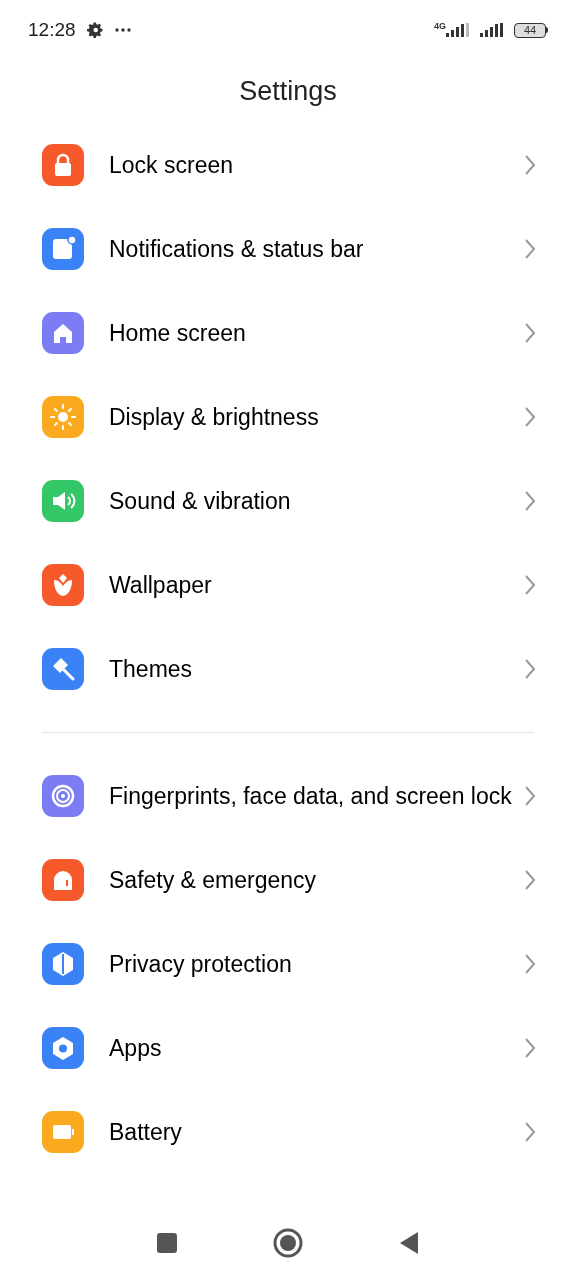 The width and height of the screenshot is (576, 1280). What do you see at coordinates (167, 1243) in the screenshot?
I see `recents-icon` at bounding box center [167, 1243].